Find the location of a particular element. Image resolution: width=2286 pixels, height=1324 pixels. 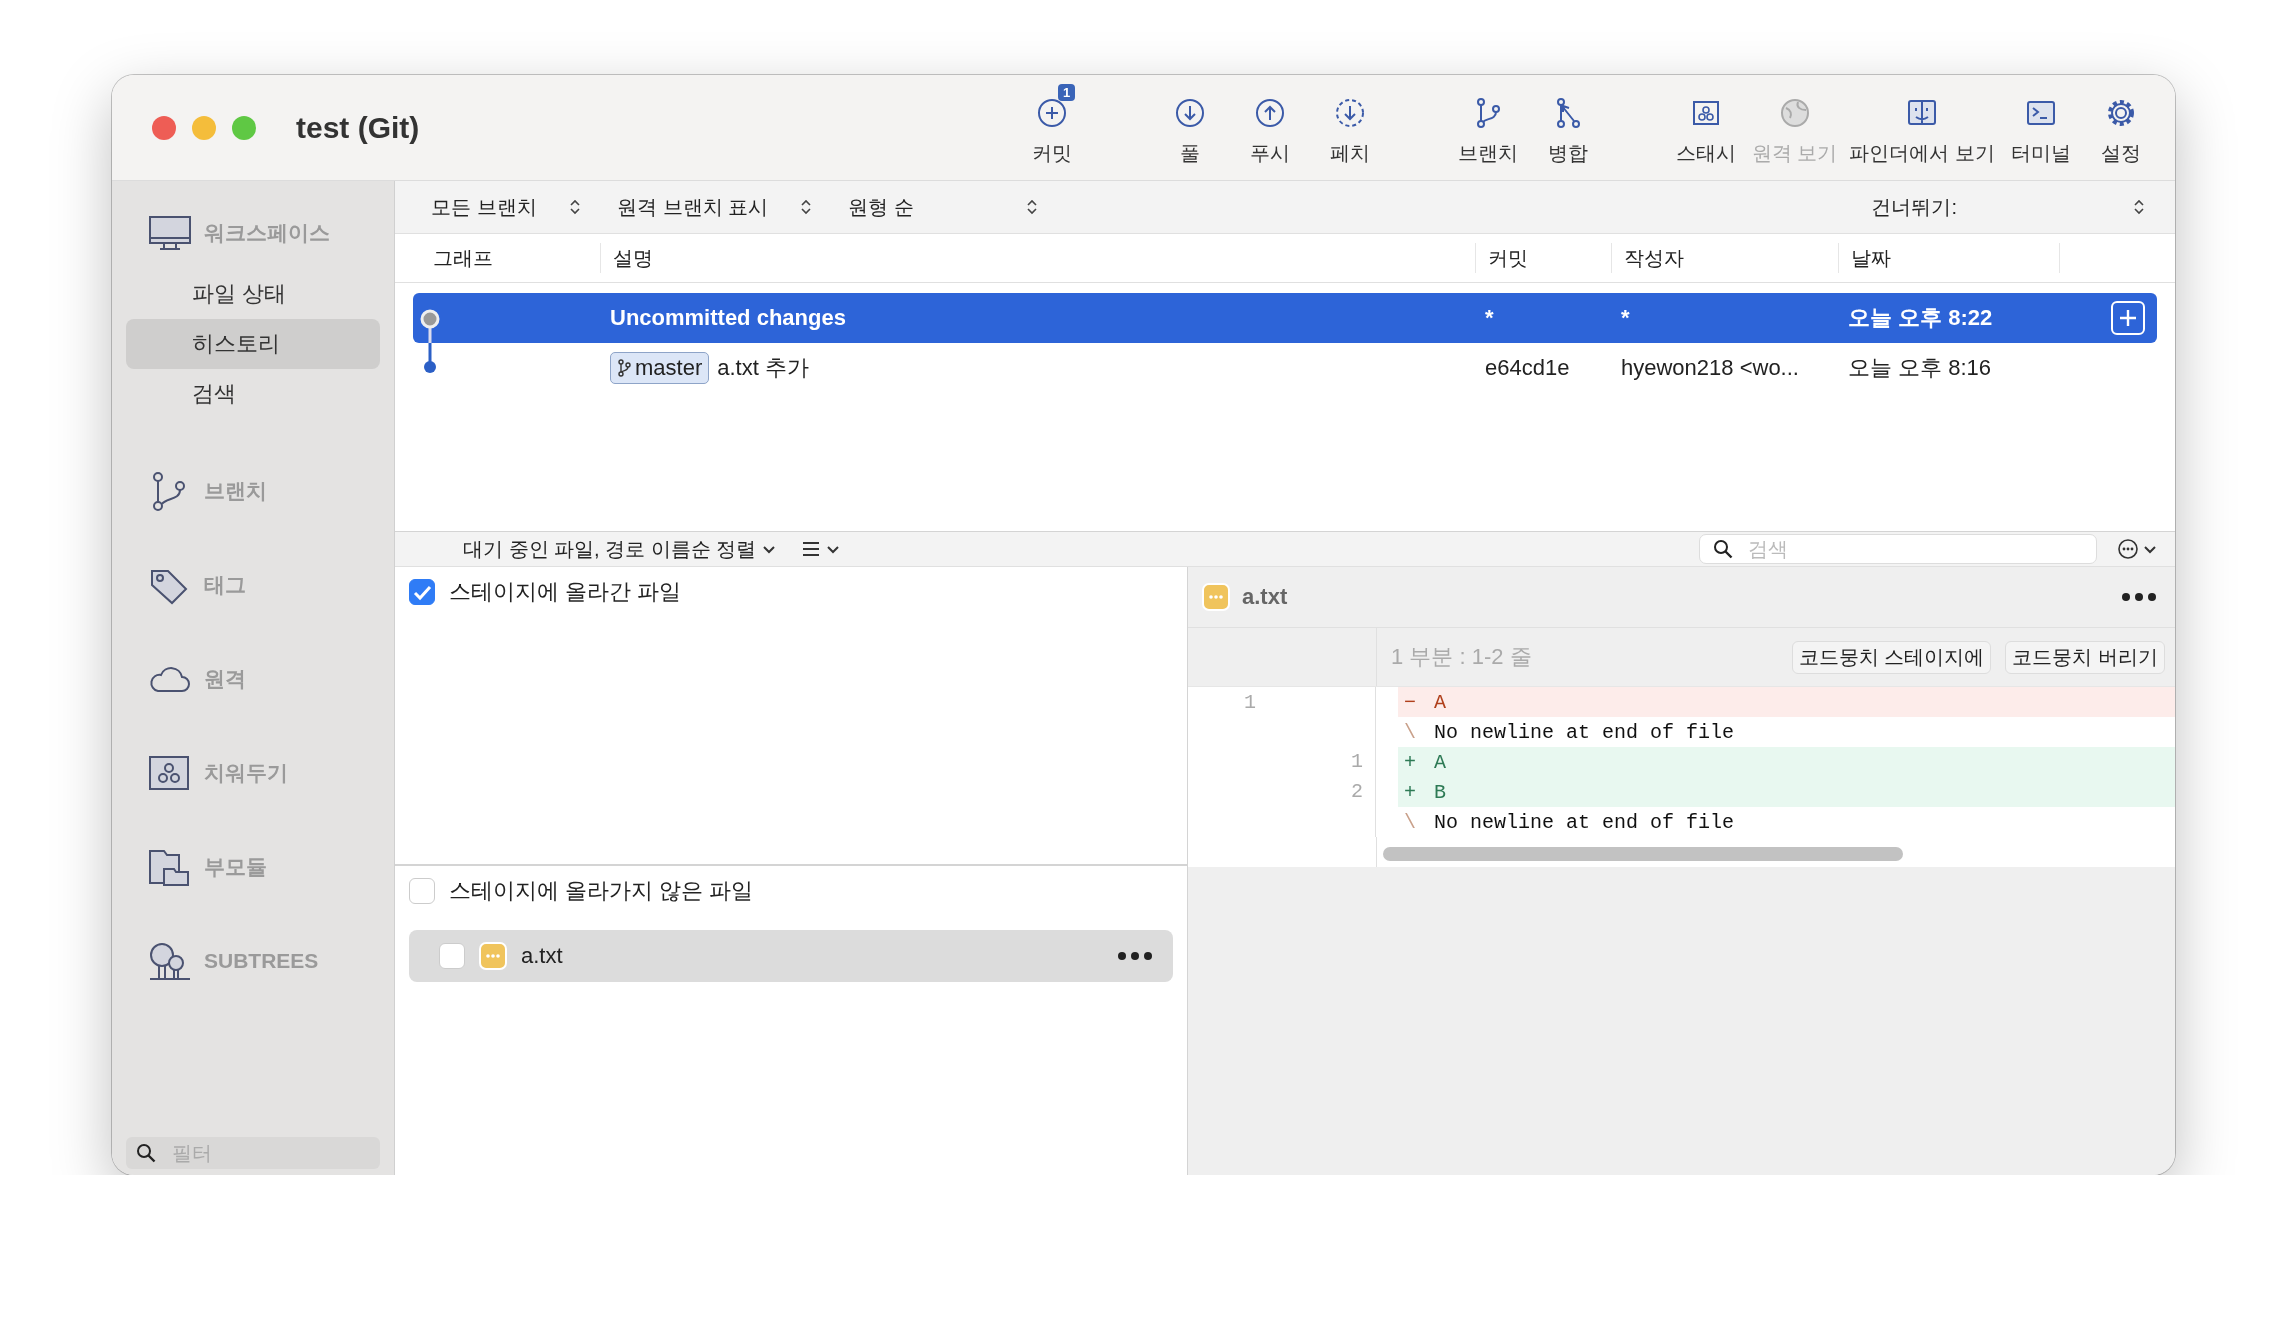

column-header: 날짜 is located at coordinates (1948, 258).